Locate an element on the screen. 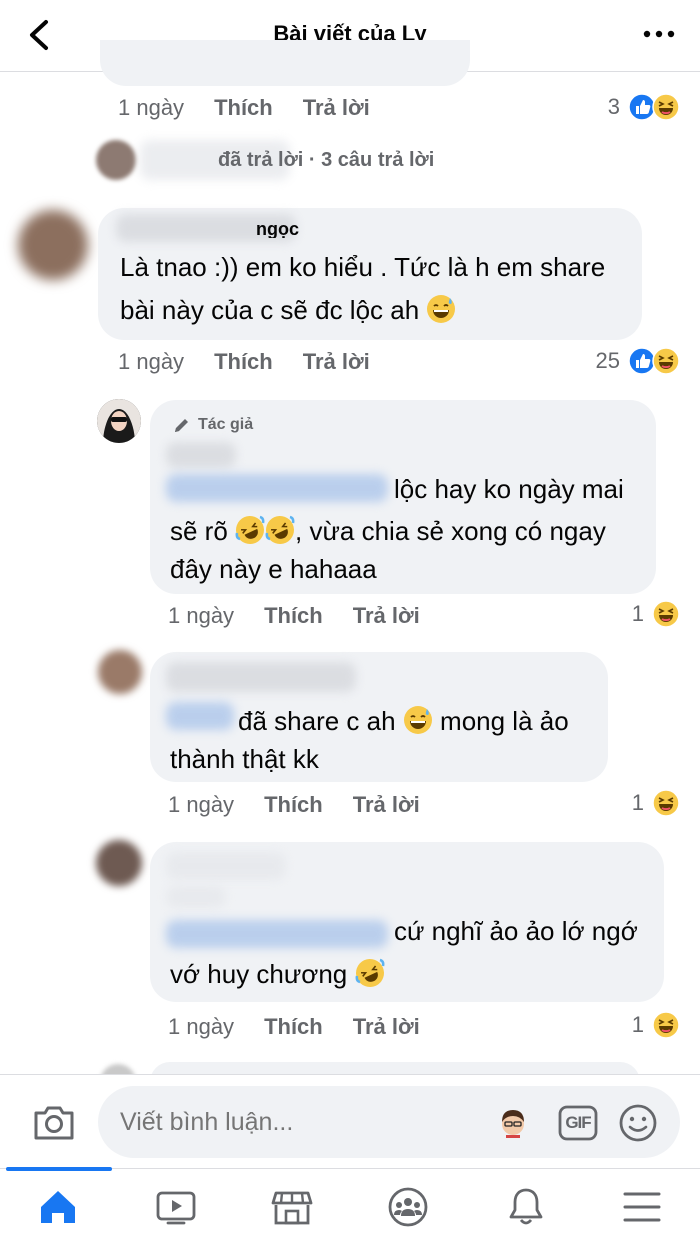 The image size is (700, 1244). commenter-name-fragment: ngọc is located at coordinates (277, 231).